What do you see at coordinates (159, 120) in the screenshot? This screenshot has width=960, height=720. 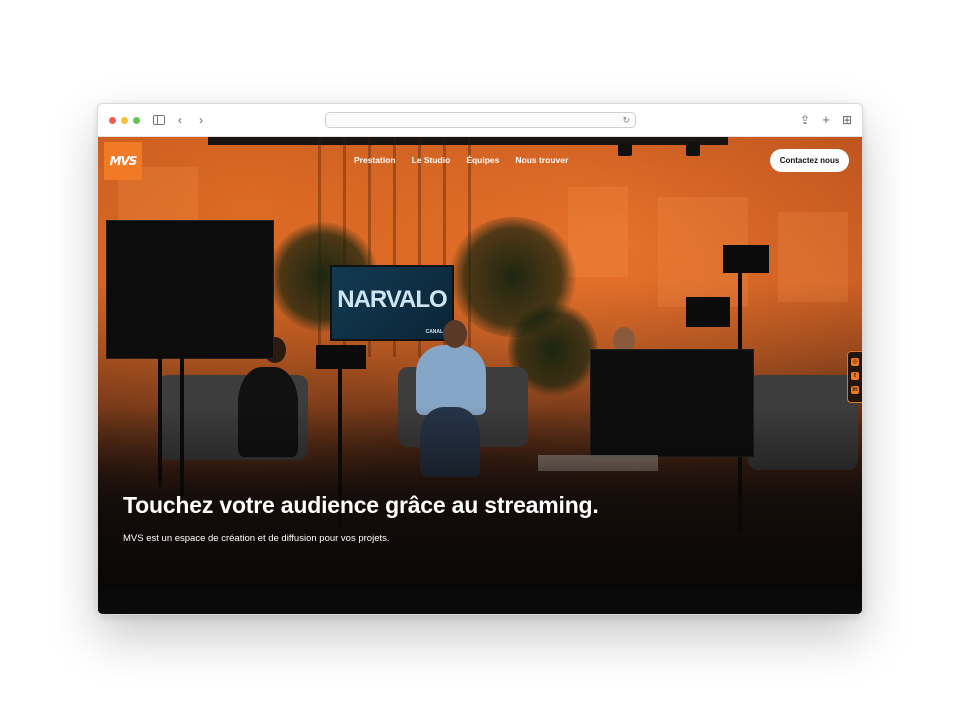 I see `sidebar-icon` at bounding box center [159, 120].